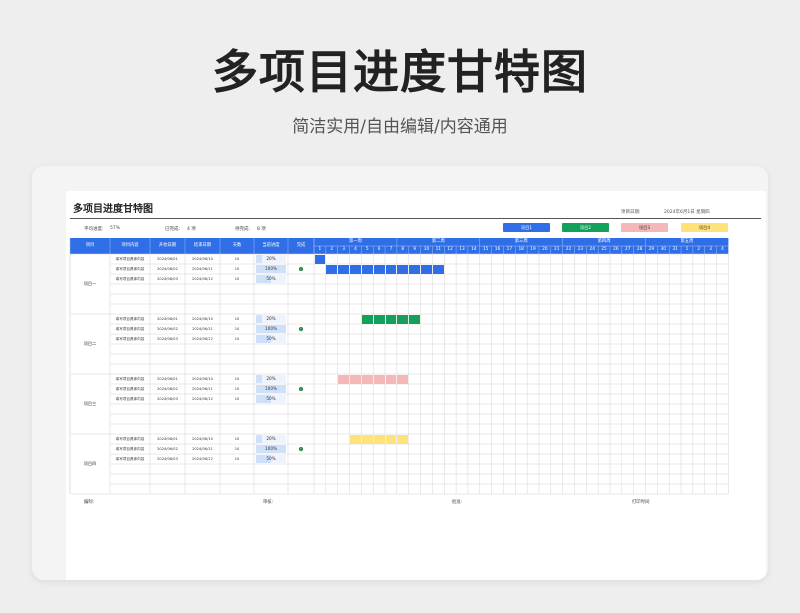  Describe the element at coordinates (485, 249) in the screenshot. I see `day-header: 15` at that location.